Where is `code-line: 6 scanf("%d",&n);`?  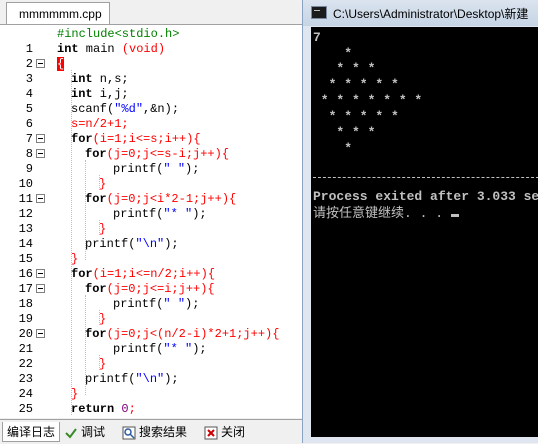
code-line: 6 scanf("%d",&n); is located at coordinates (151, 116).